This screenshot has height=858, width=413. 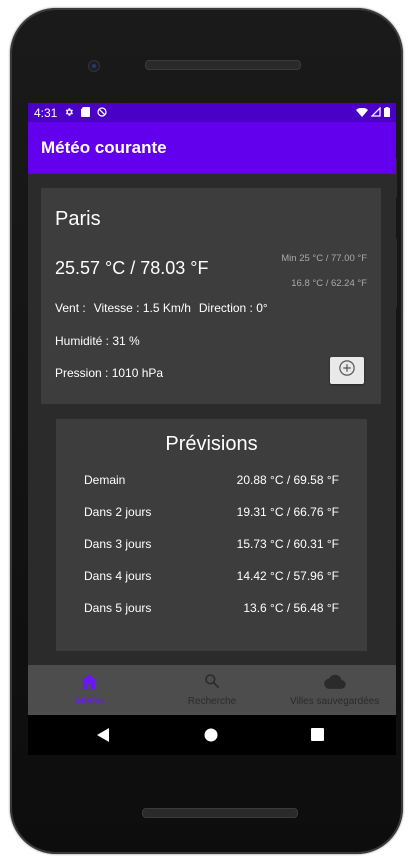 What do you see at coordinates (46, 112) in the screenshot?
I see `status-time: 4:31` at bounding box center [46, 112].